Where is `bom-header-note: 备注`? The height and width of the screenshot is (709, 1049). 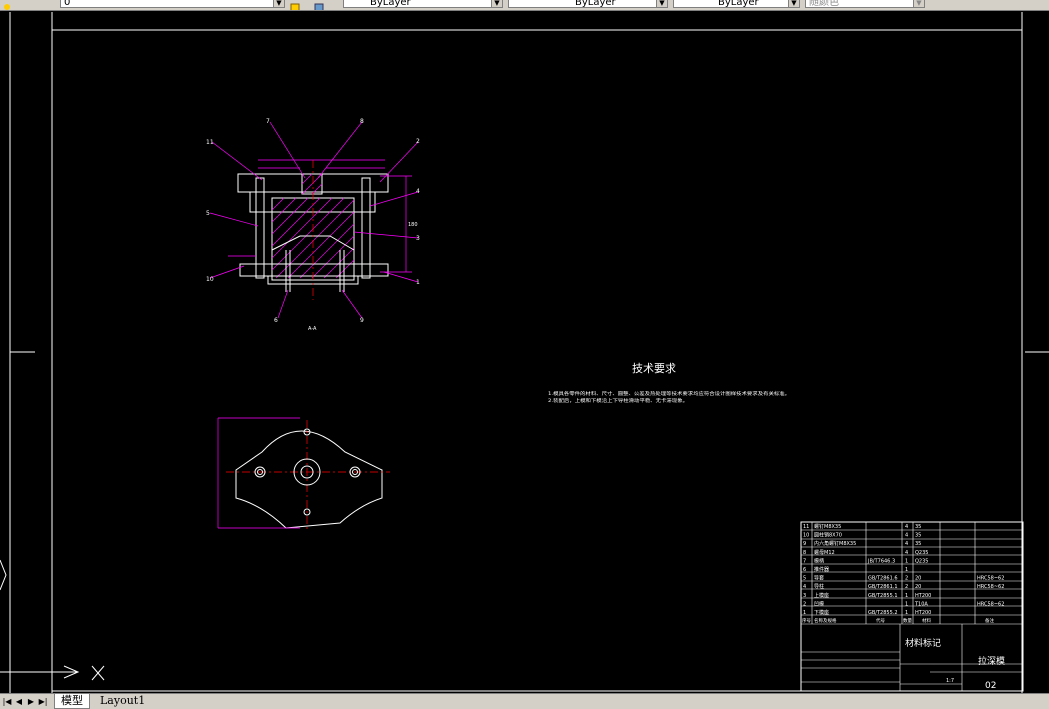
bom-header-note: 备注 is located at coordinates (989, 620).